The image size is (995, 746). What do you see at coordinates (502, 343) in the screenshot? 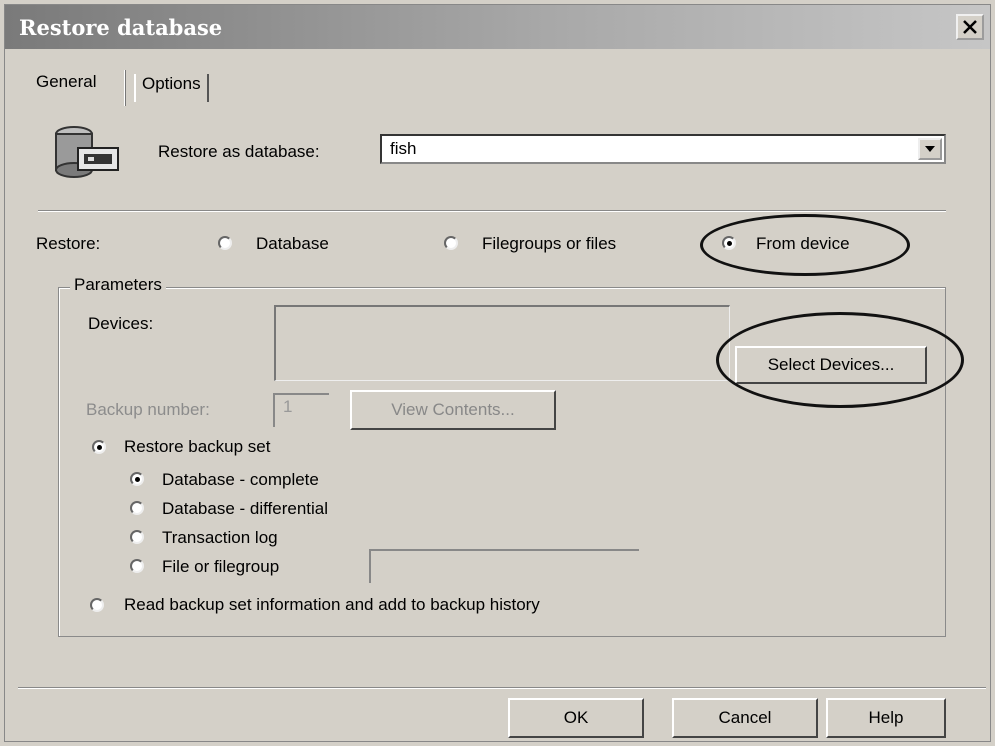
I see `devices-listbox` at bounding box center [502, 343].